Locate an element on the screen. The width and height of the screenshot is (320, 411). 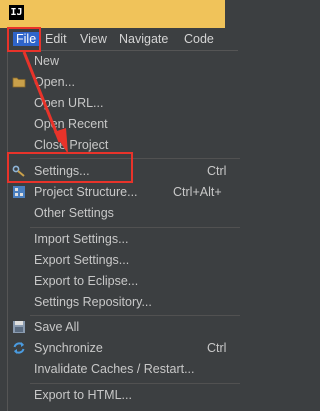
menu-item-synchronize: Synchronize Ctrl is located at coordinates (123, 348).